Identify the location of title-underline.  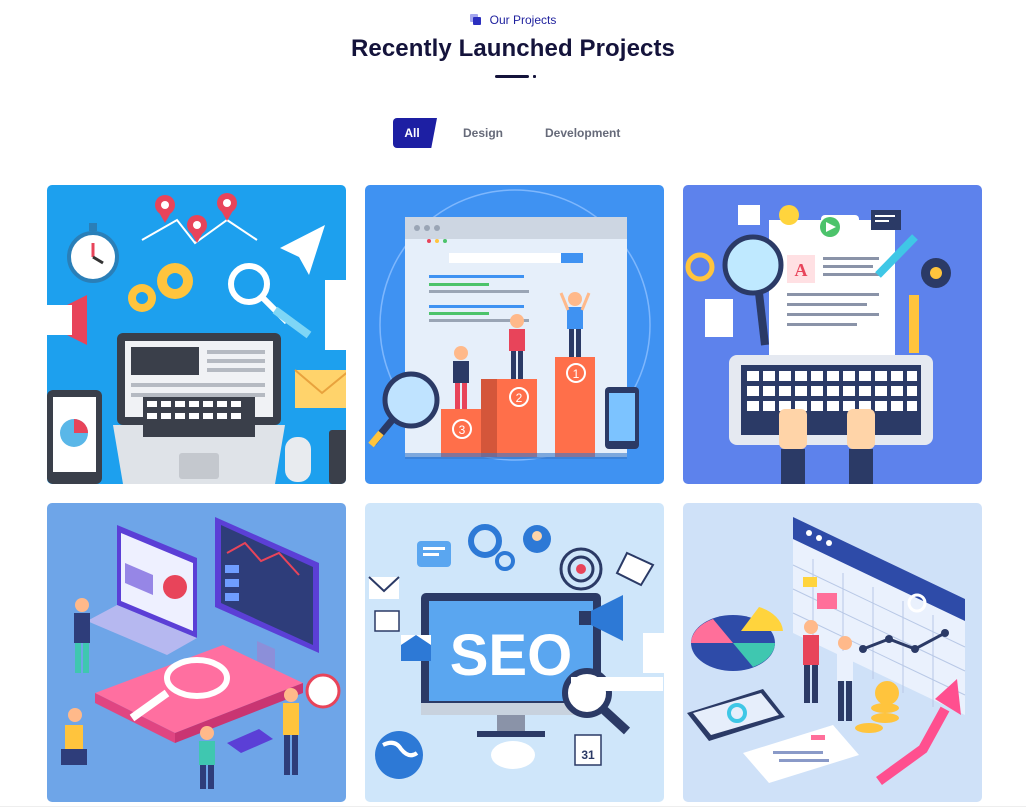
(517, 77).